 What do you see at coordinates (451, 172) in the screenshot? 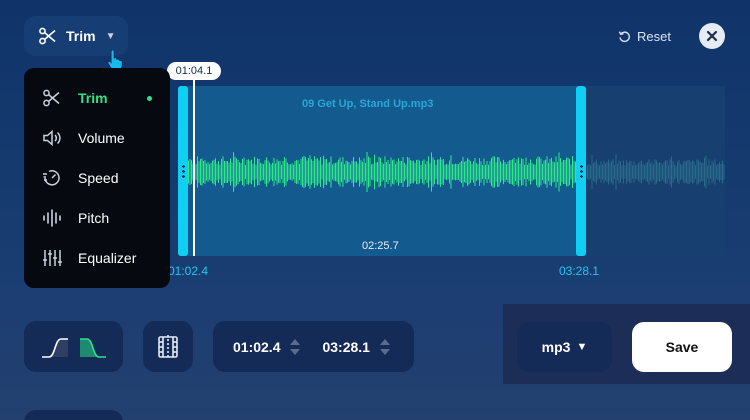
I see `waveform` at bounding box center [451, 172].